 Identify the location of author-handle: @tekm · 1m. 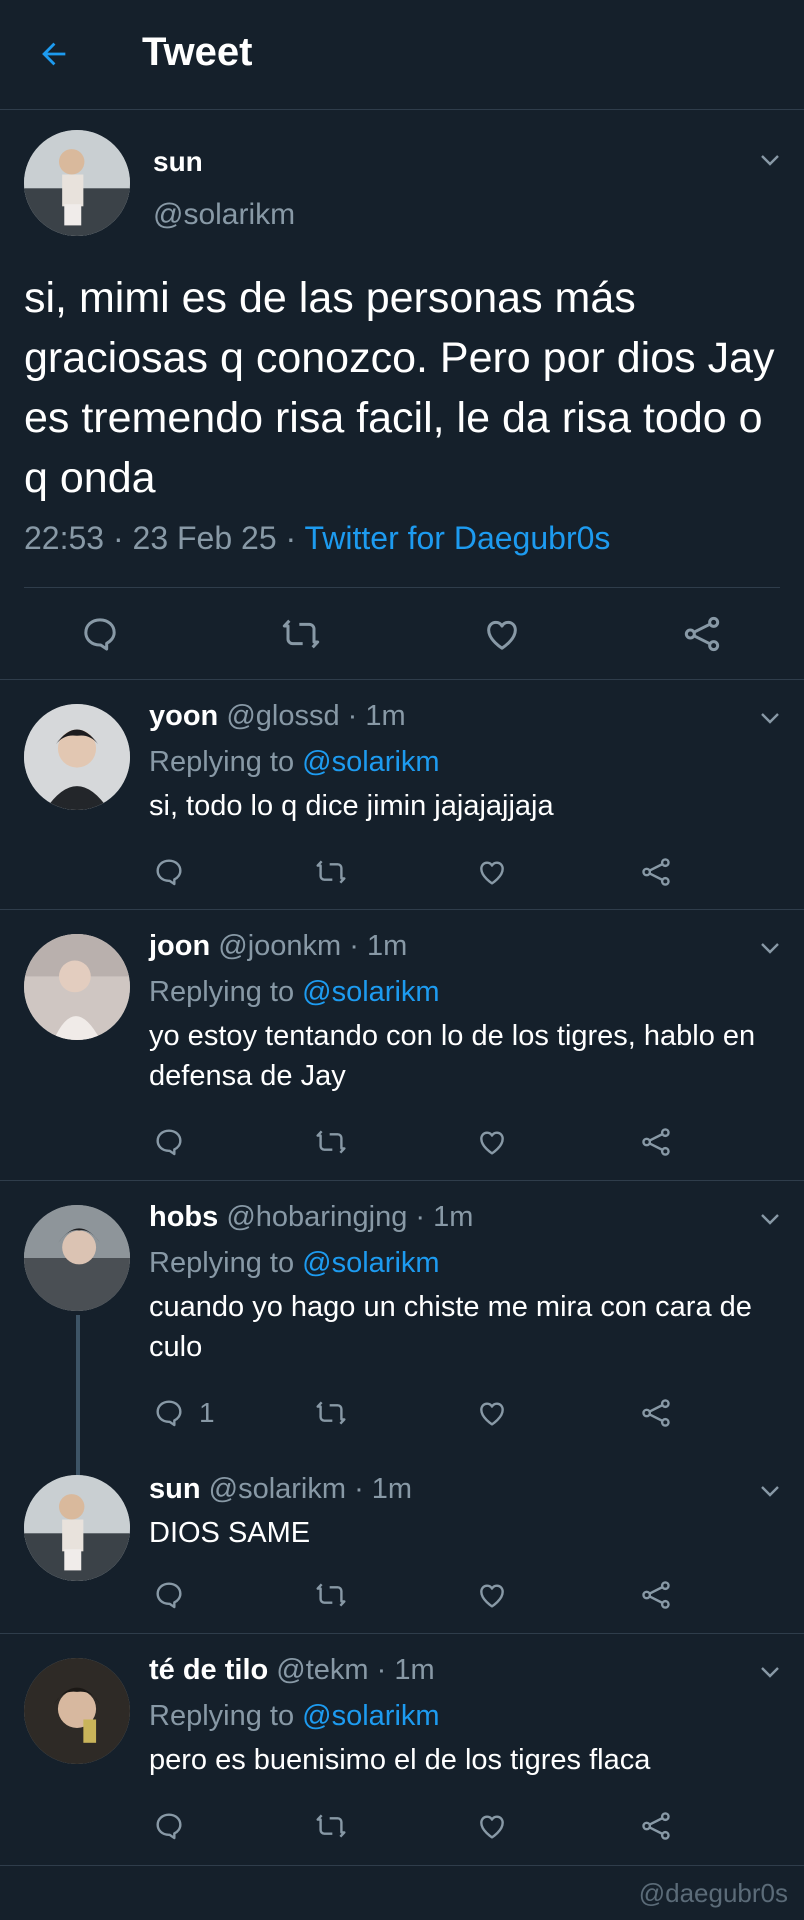
(355, 1670).